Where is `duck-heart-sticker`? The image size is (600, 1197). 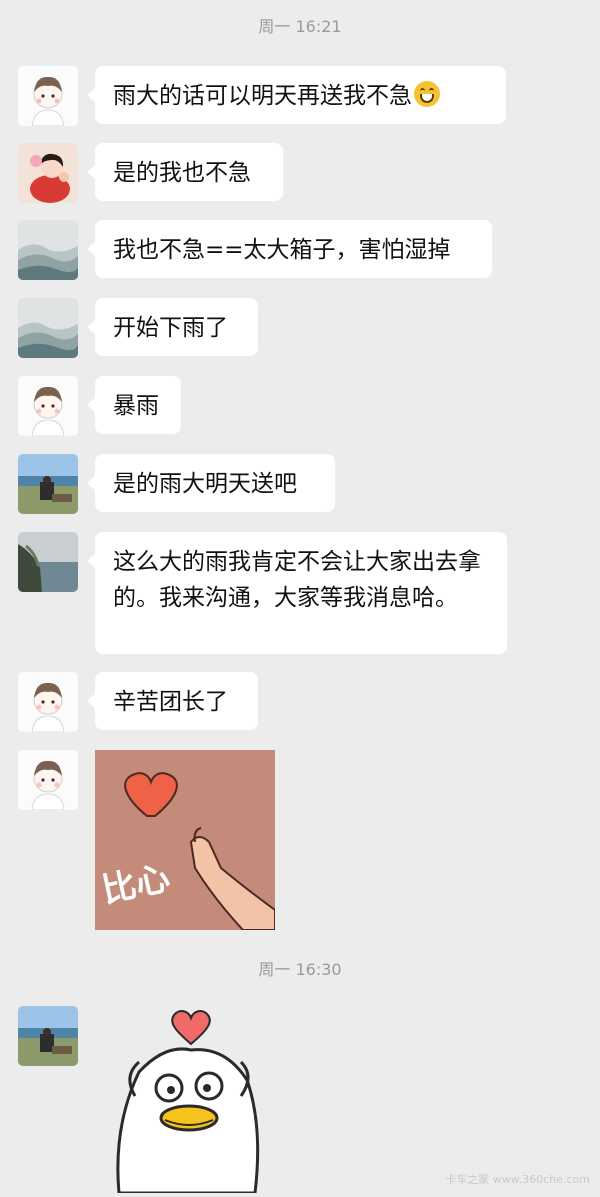
duck-heart-sticker is located at coordinates (180, 1100).